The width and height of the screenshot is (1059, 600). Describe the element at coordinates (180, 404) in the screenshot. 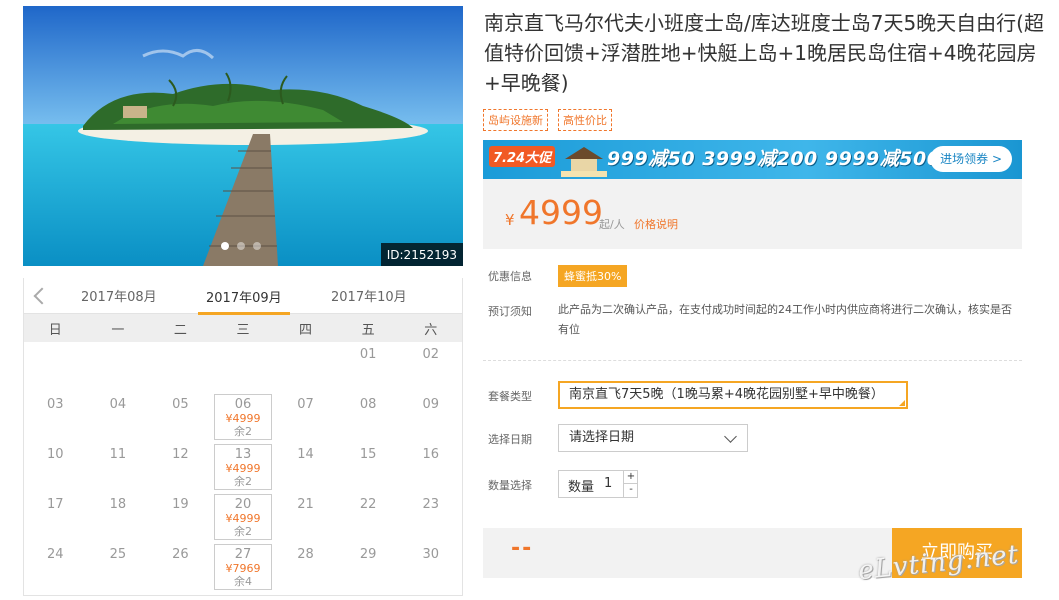

I see `day-number: 05` at that location.